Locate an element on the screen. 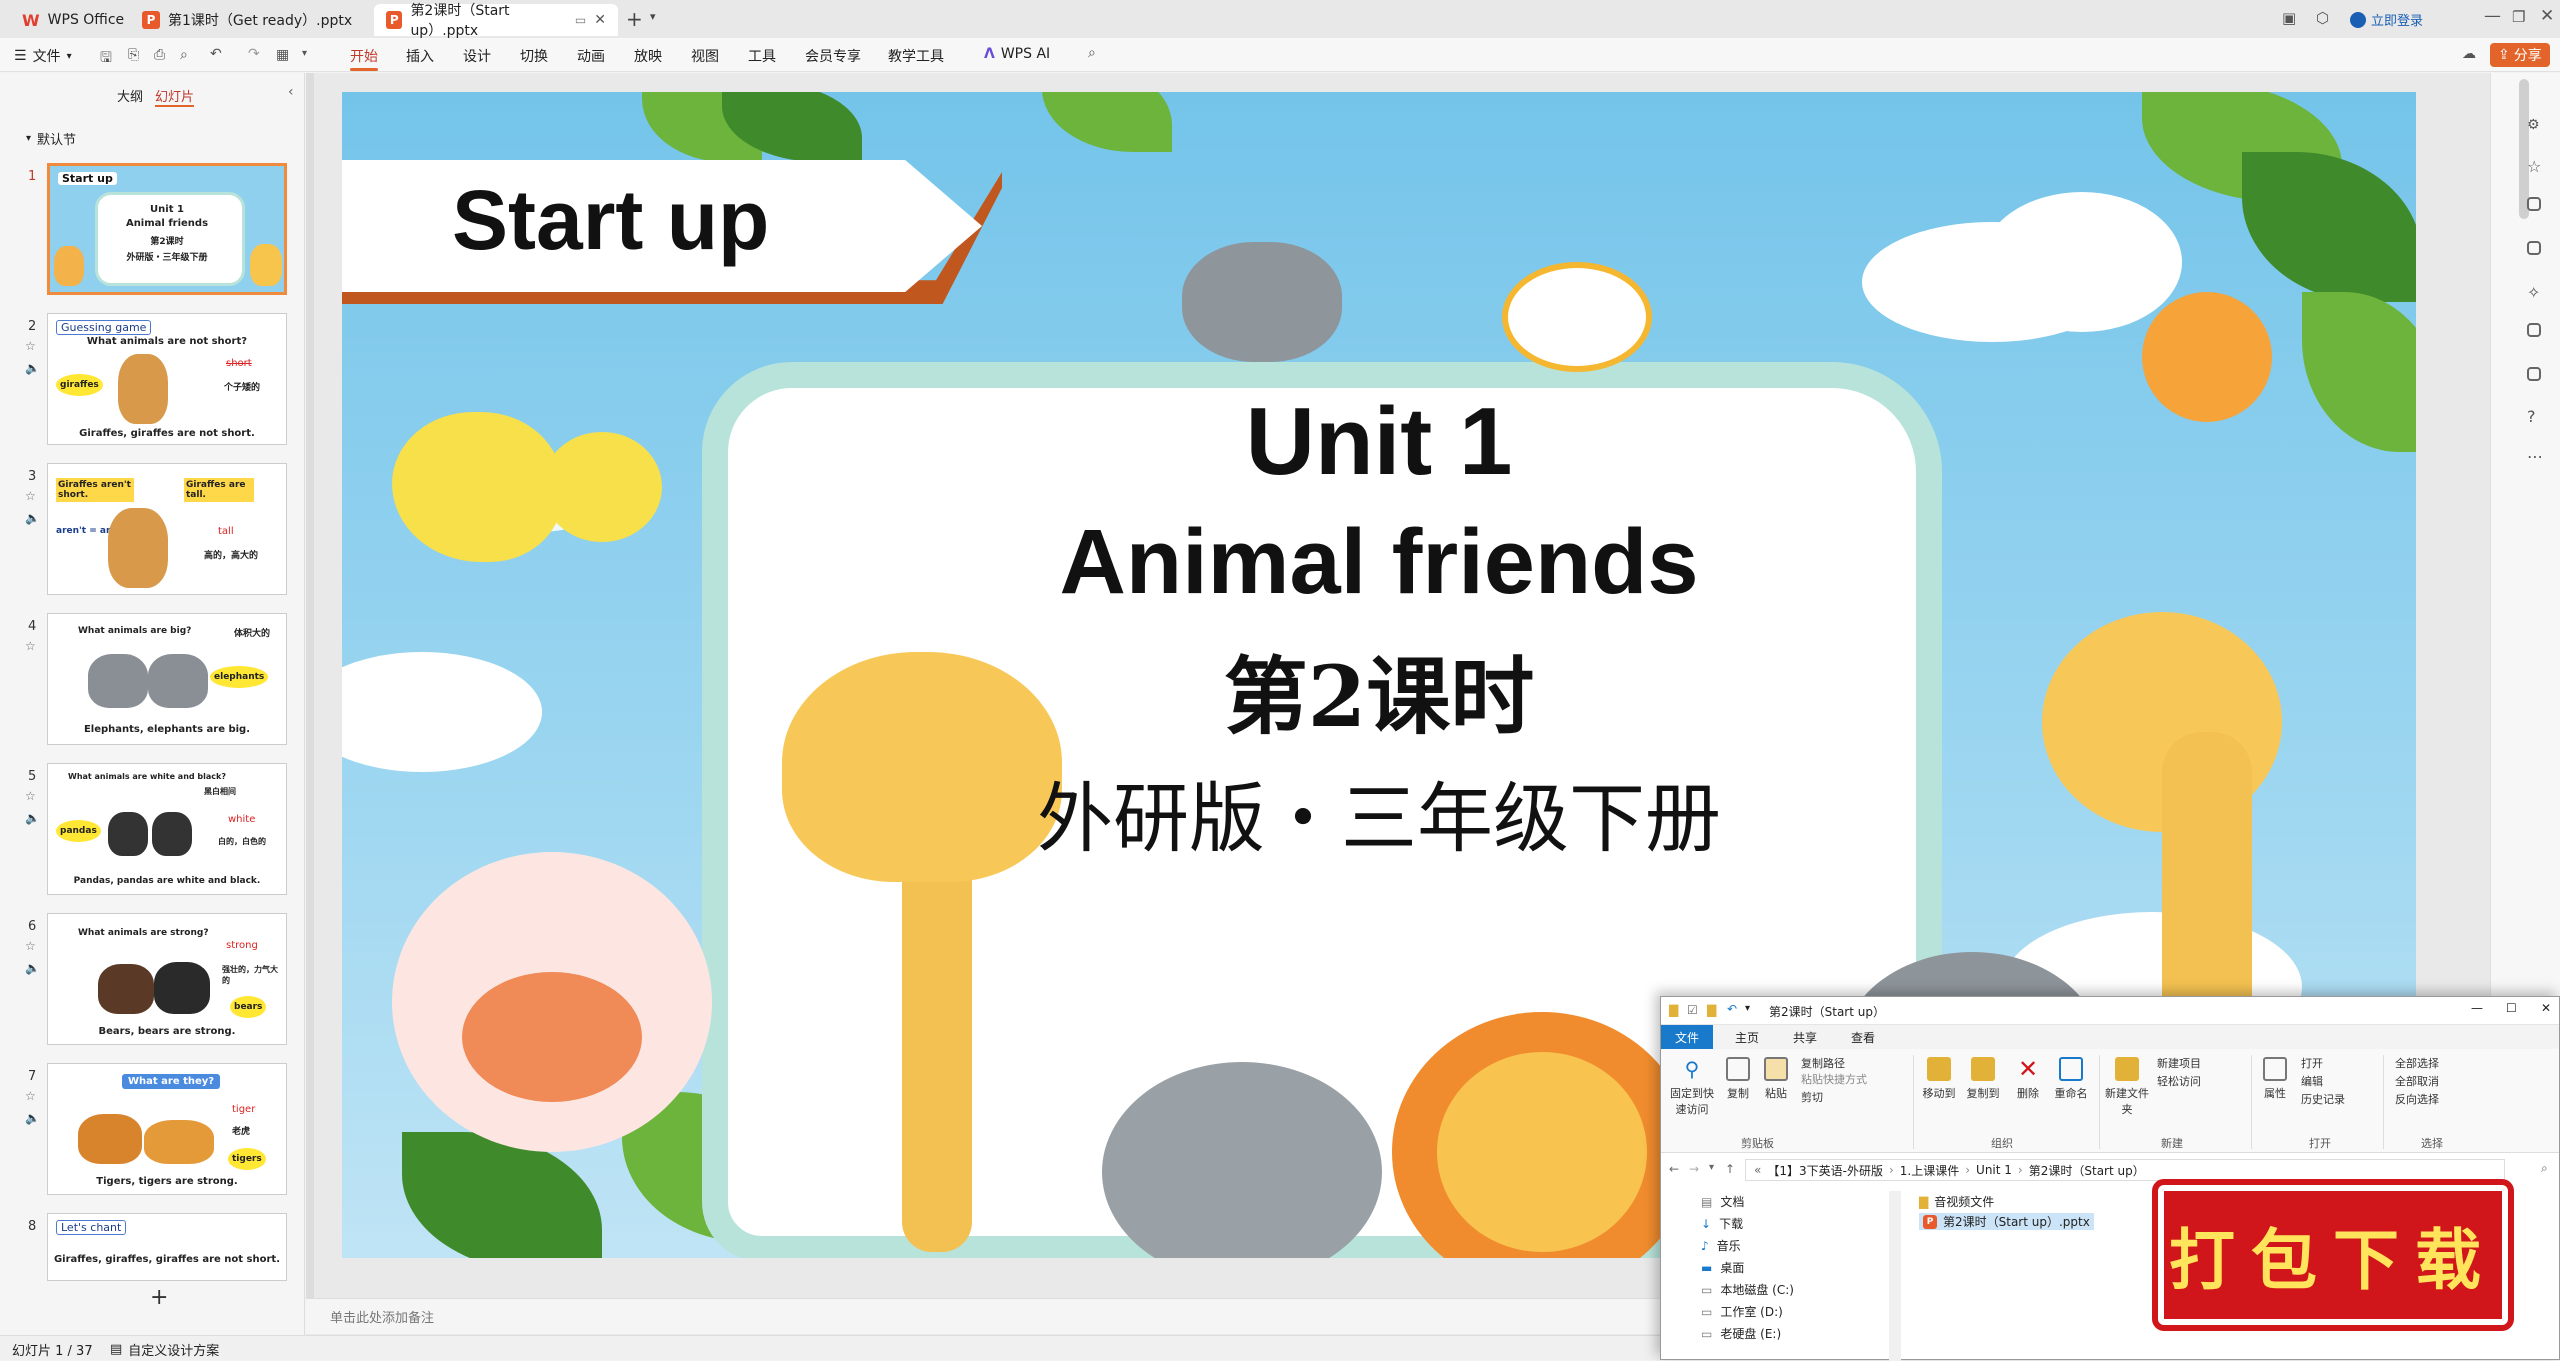 The image size is (2560, 1361). file-item-pptx: P 第2课时（Start up）.pptx is located at coordinates (2006, 1221).